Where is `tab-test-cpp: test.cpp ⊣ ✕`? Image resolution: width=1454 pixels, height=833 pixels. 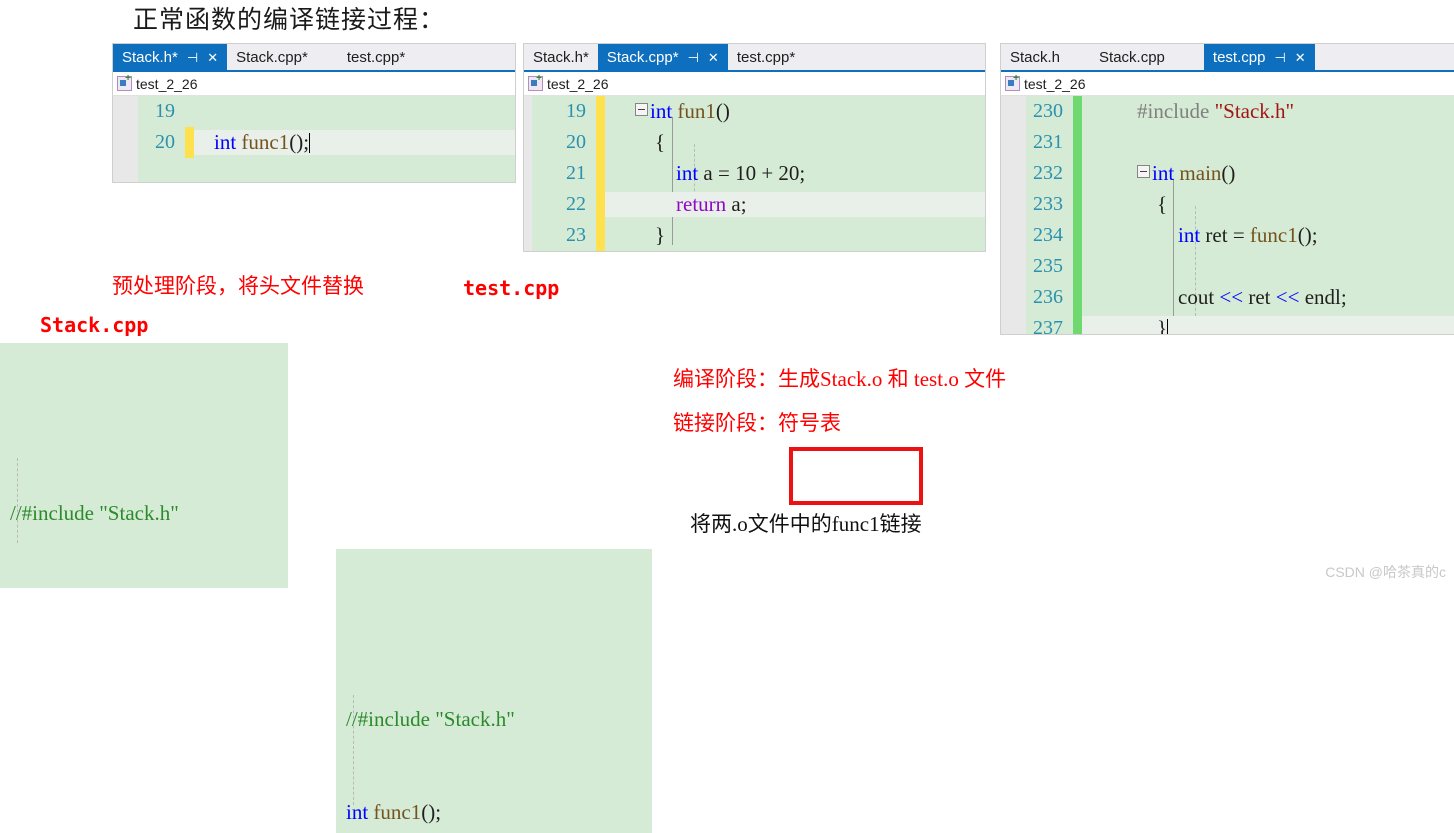 tab-test-cpp: test.cpp ⊣ ✕ is located at coordinates (1259, 57).